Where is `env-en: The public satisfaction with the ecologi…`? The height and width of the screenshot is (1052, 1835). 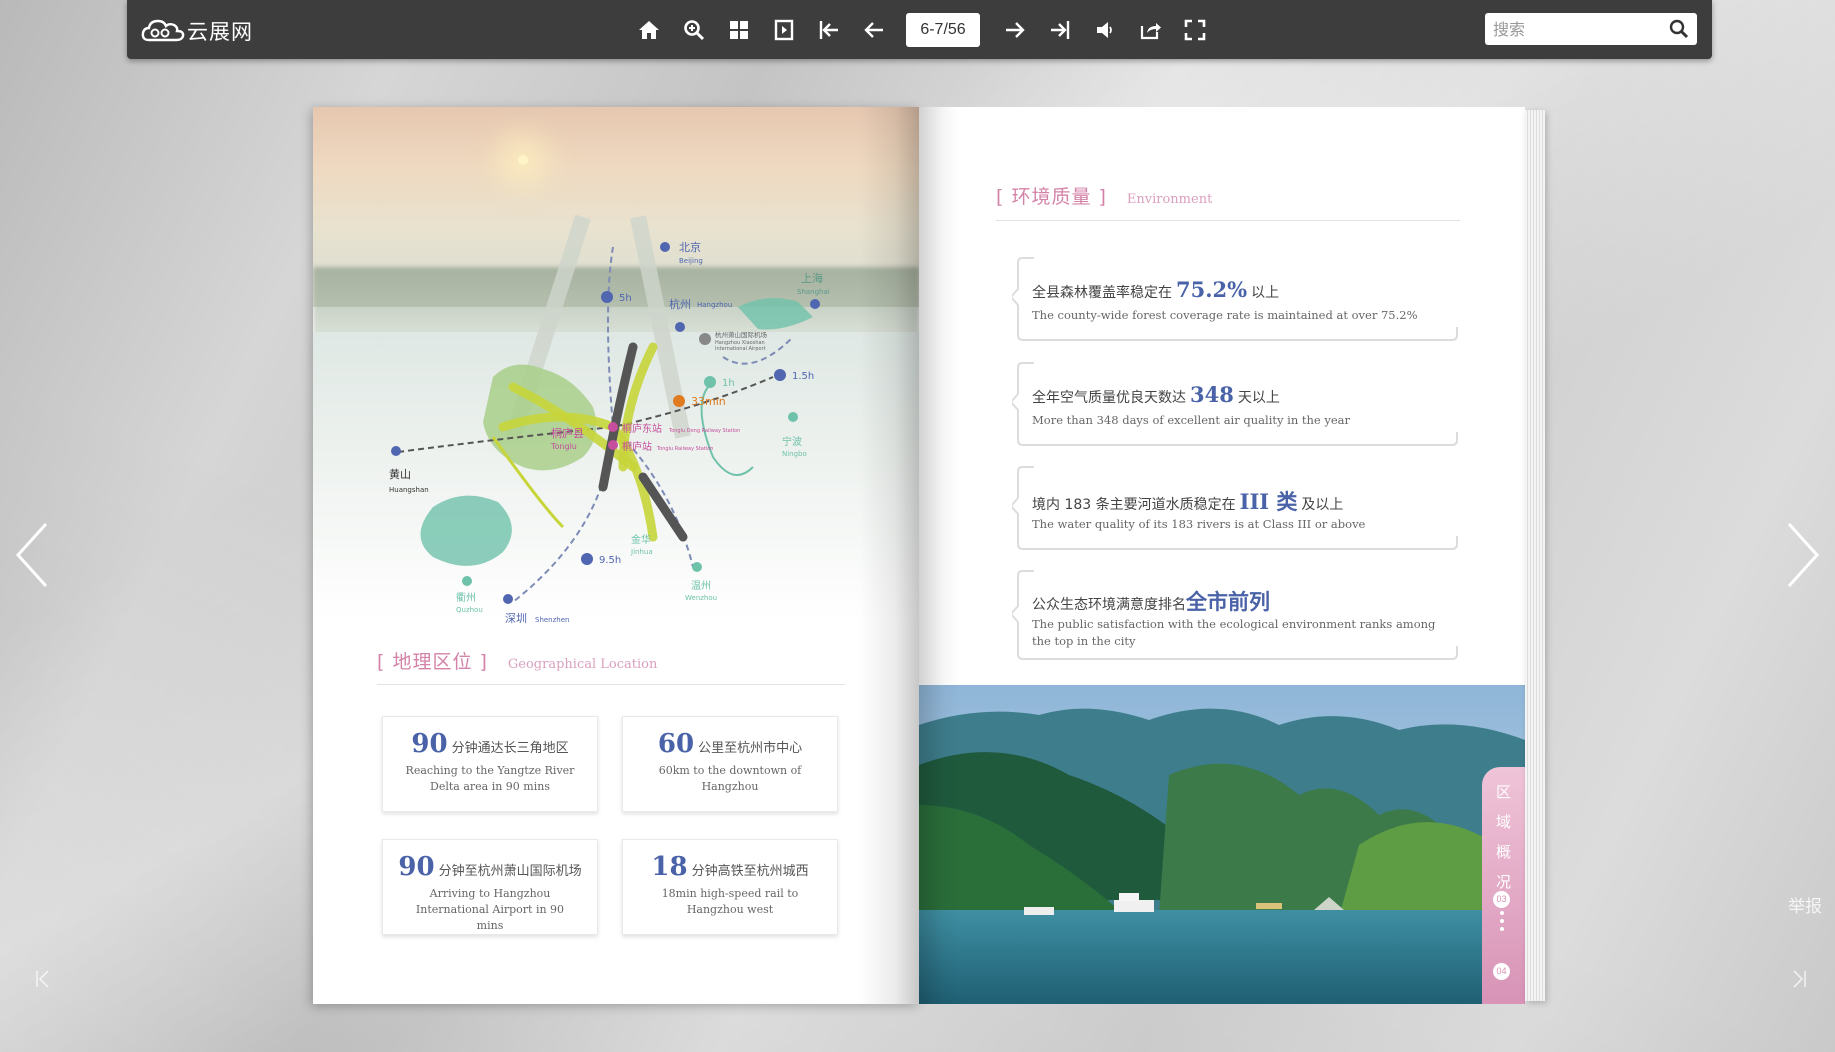 env-en: The public satisfaction with the ecologi… is located at coordinates (1234, 632).